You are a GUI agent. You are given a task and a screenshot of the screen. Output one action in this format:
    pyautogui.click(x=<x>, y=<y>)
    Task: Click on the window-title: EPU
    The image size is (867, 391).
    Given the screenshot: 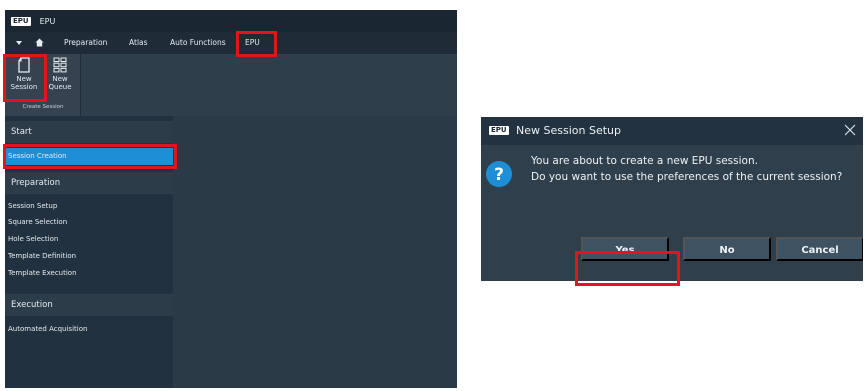 What is the action you would take?
    pyautogui.click(x=47, y=21)
    